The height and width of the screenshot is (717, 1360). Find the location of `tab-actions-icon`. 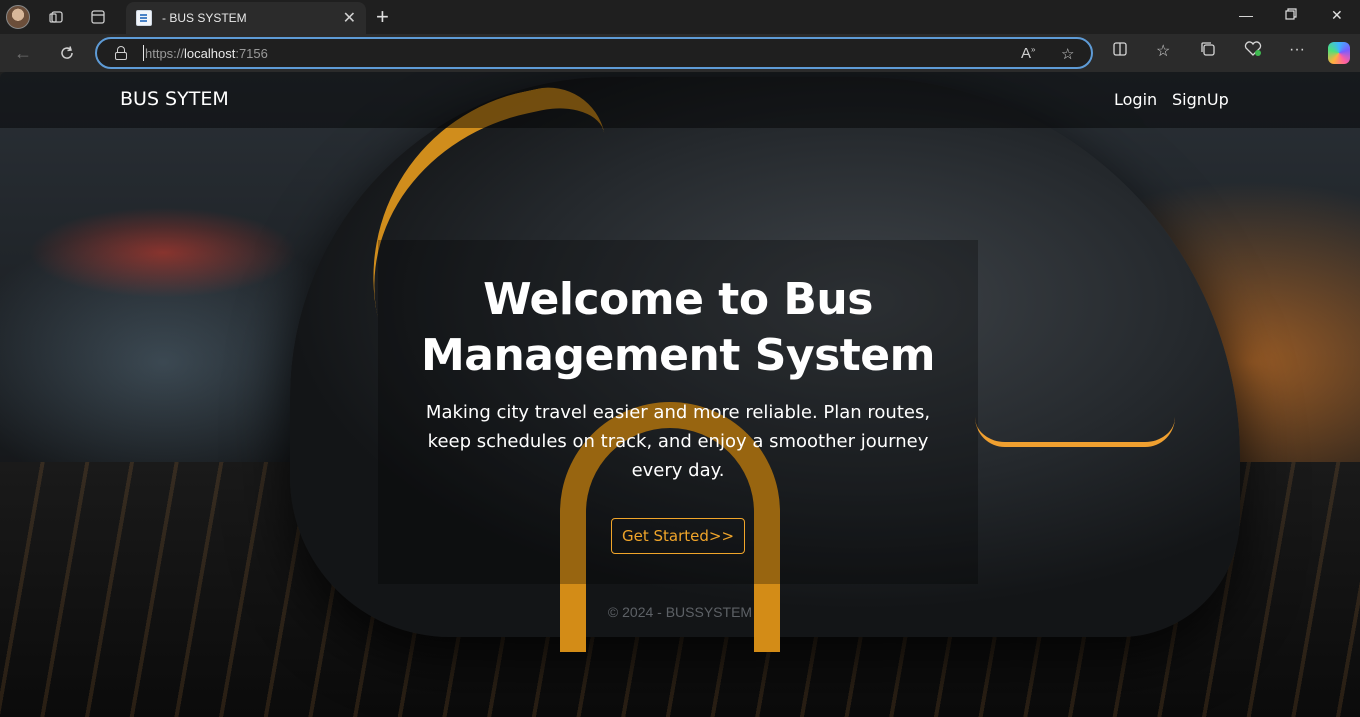

tab-actions-icon is located at coordinates (98, 17).